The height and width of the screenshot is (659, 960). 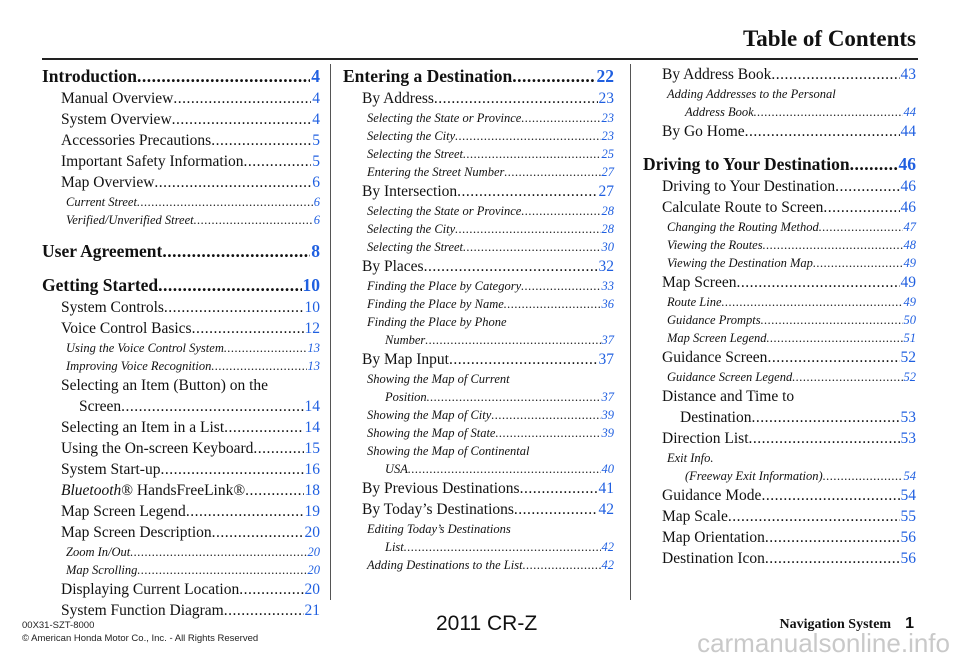 What do you see at coordinates (779, 340) in the screenshot?
I see `toc-entry: Map Screen Legend 51` at bounding box center [779, 340].